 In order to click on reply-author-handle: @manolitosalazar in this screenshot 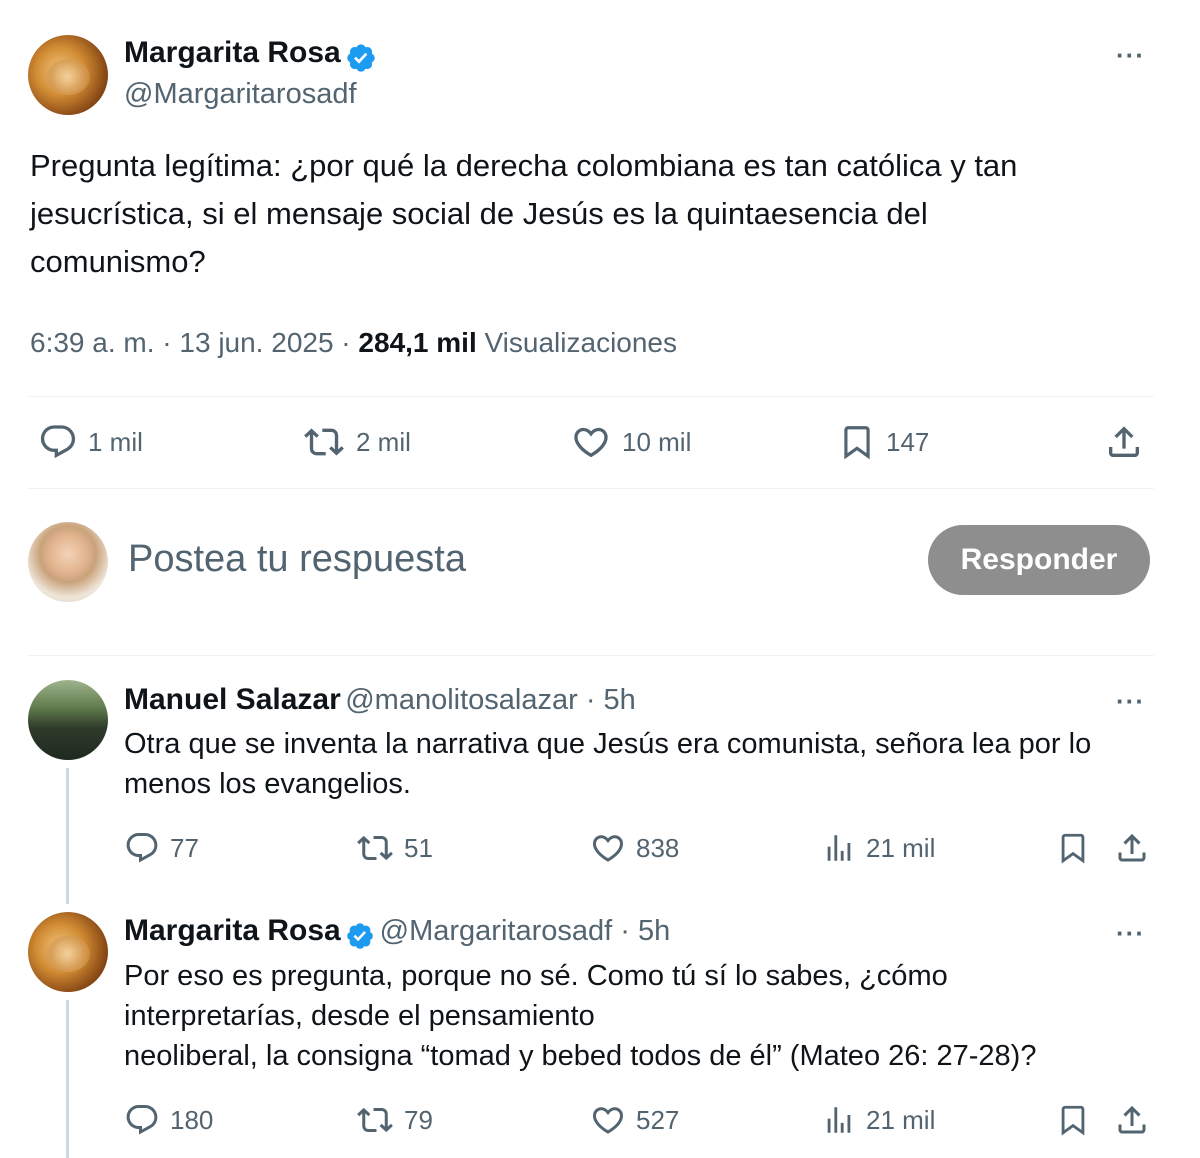, I will do `click(461, 700)`.